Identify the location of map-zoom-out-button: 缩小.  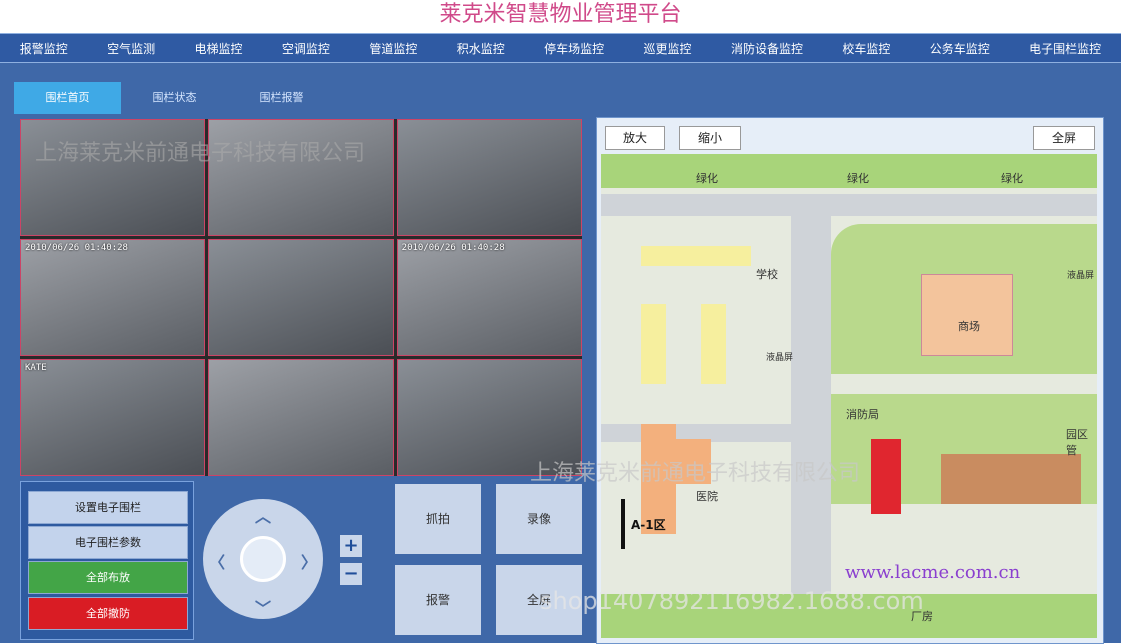
(710, 138).